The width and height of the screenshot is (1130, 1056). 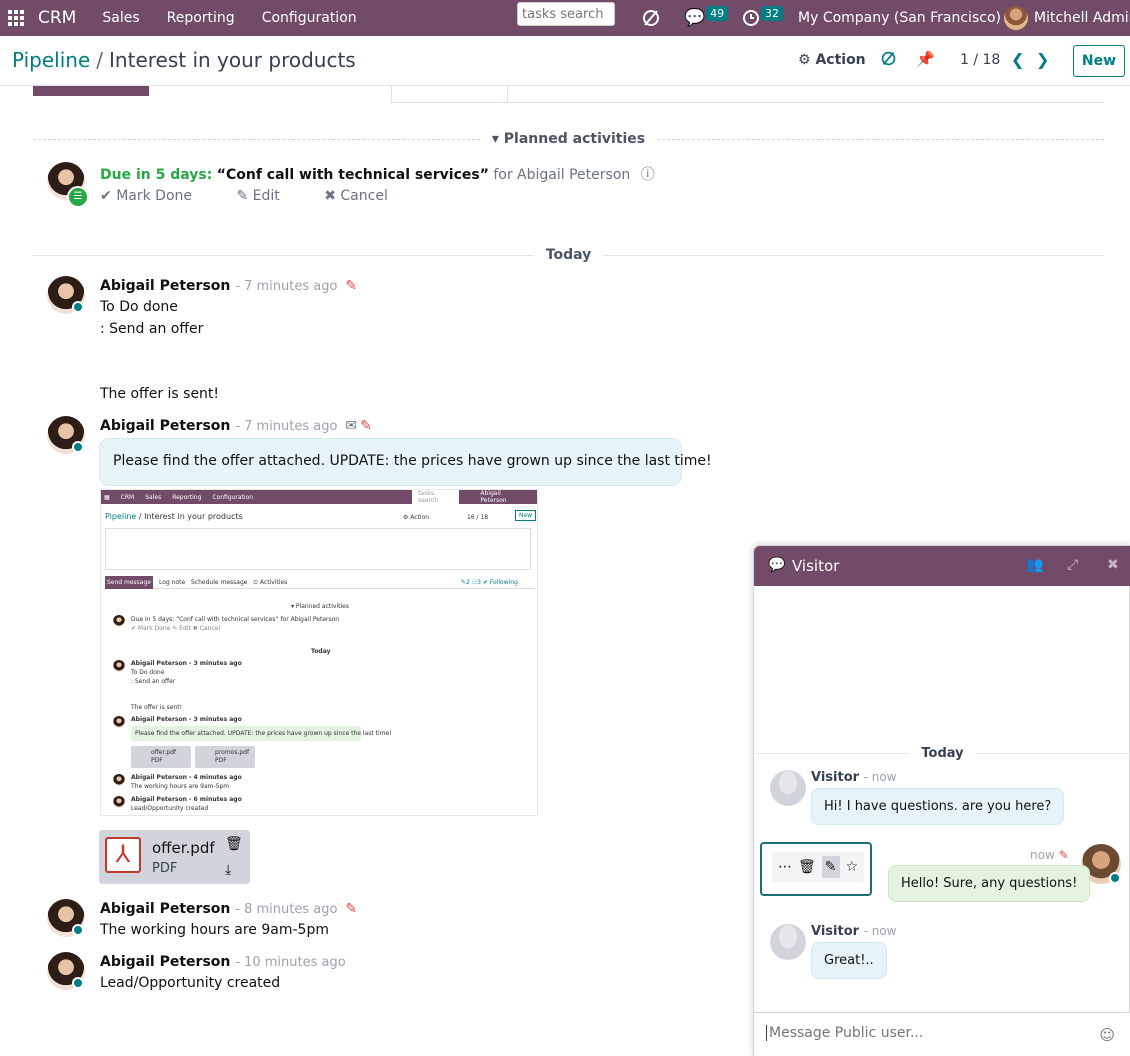 What do you see at coordinates (747, 94) in the screenshot?
I see `tab-border` at bounding box center [747, 94].